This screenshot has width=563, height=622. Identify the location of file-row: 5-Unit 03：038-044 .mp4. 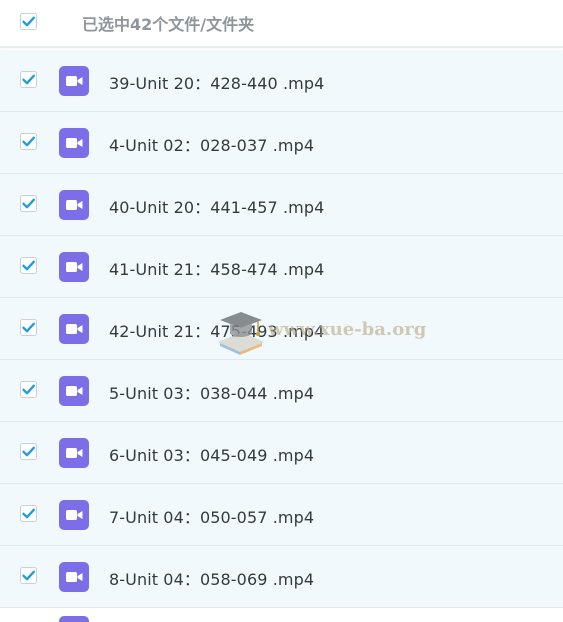
(281, 391).